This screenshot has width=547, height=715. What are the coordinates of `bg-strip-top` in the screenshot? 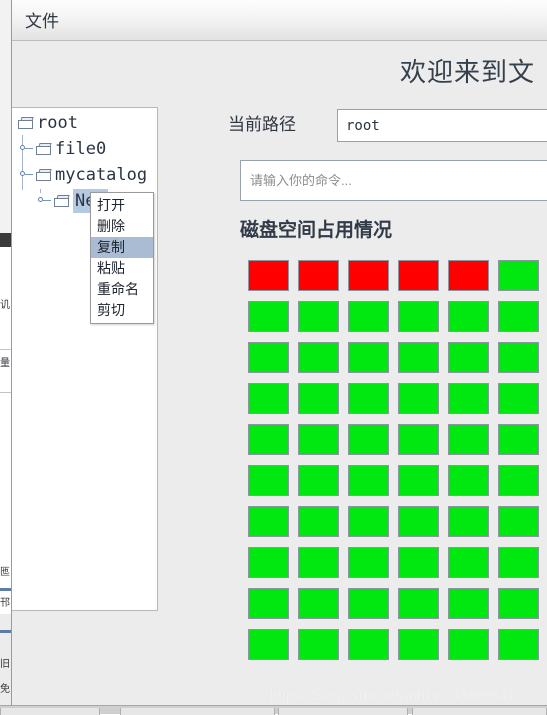 It's located at (5, 116).